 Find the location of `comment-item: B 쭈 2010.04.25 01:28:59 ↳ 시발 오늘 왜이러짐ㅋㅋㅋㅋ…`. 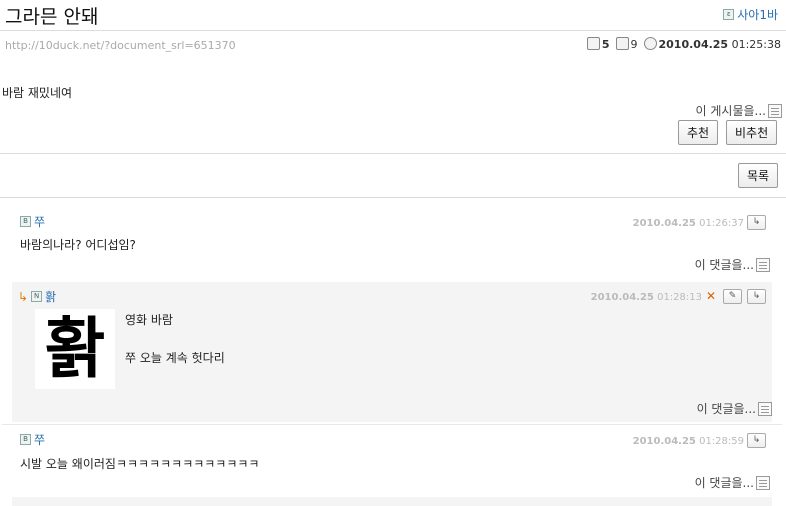

comment-item: B 쭈 2010.04.25 01:28:59 ↳ 시발 오늘 왜이러짐ㅋㅋㅋㅋ… is located at coordinates (392, 460).